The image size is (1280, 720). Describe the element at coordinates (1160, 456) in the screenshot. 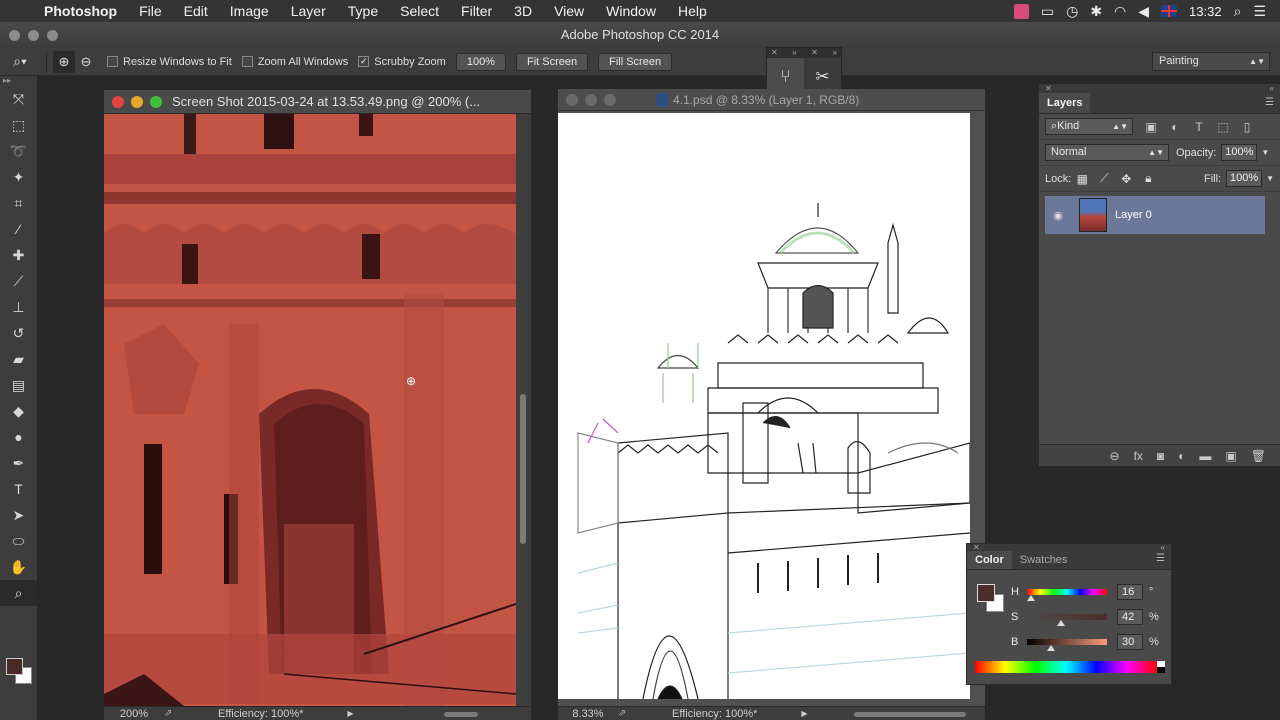

I see `add-mask-icon: ◙` at that location.